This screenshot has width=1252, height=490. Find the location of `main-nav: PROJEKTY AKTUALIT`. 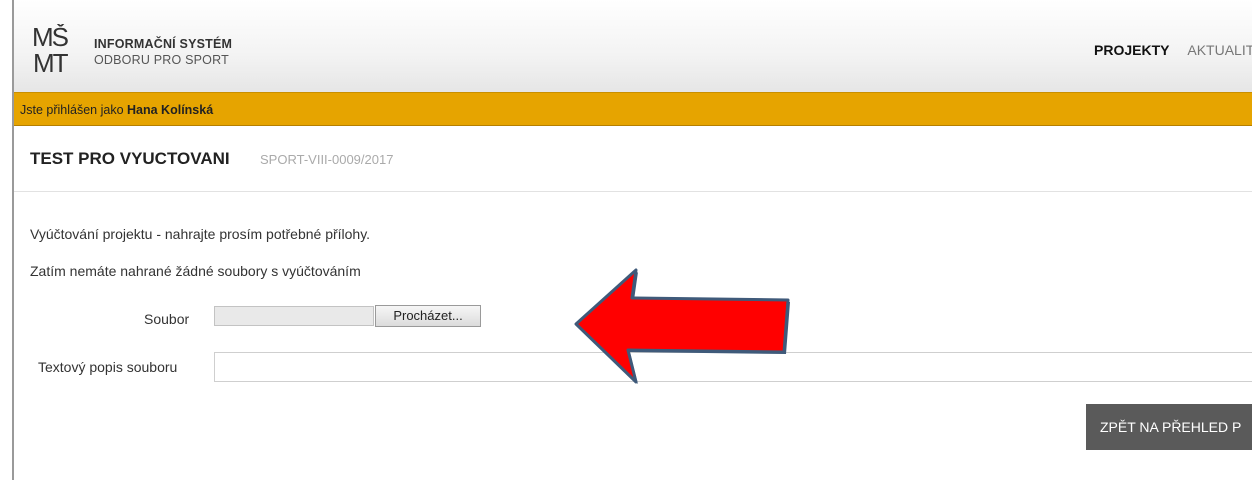

main-nav: PROJEKTY AKTUALIT is located at coordinates (1173, 50).